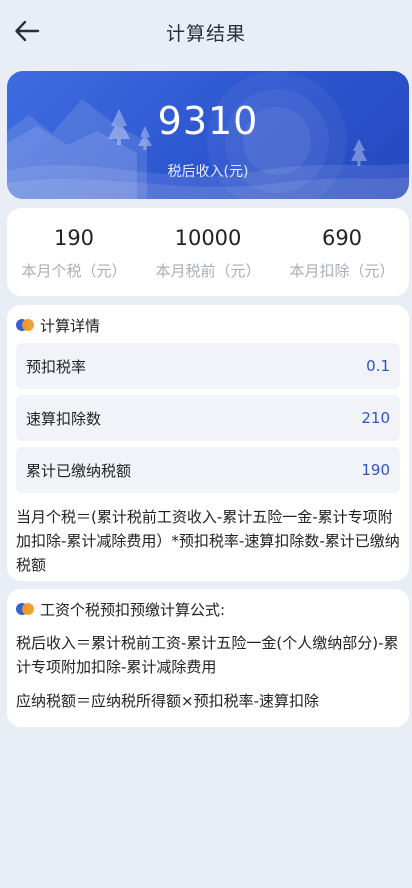 Image resolution: width=412 pixels, height=888 pixels. Describe the element at coordinates (375, 470) in the screenshot. I see `detail-row-value: 190` at that location.